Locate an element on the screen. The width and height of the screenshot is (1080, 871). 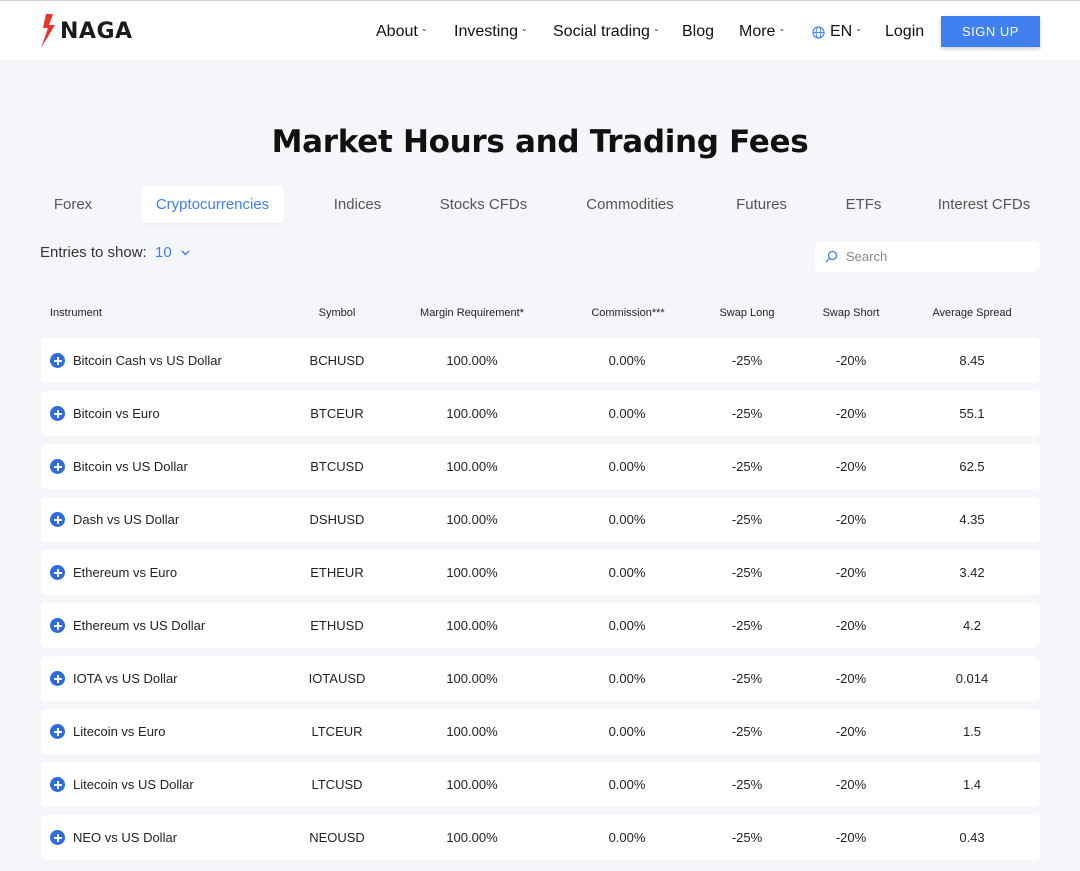
tab-etfs: ETFs is located at coordinates (863, 204).